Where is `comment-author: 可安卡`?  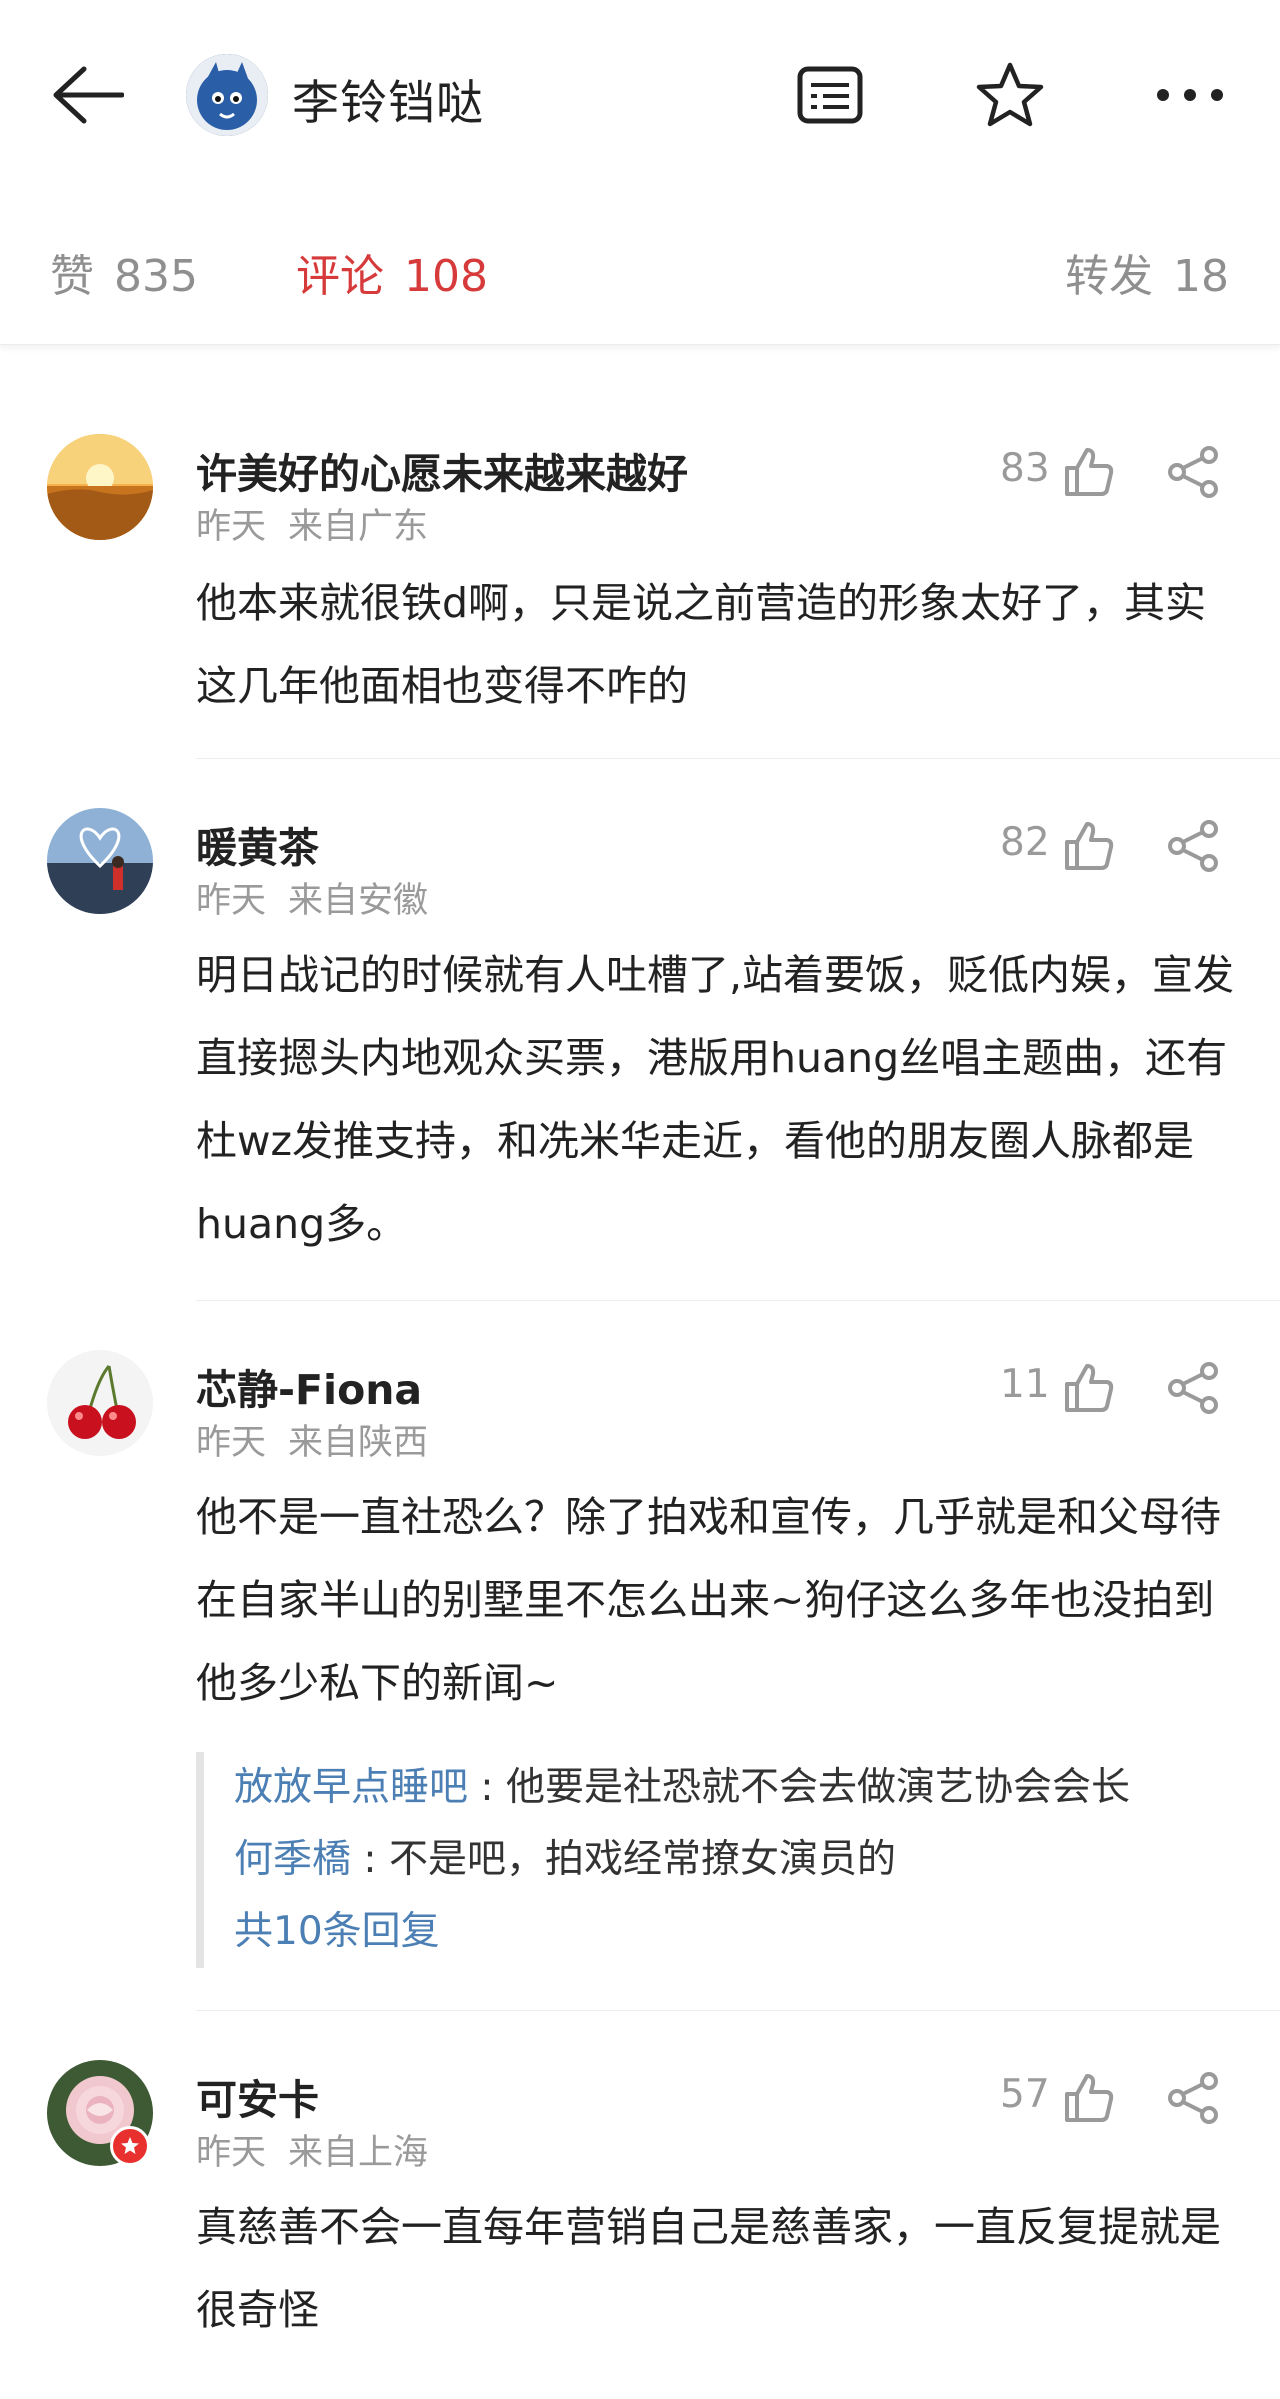 comment-author: 可安卡 is located at coordinates (257, 2096).